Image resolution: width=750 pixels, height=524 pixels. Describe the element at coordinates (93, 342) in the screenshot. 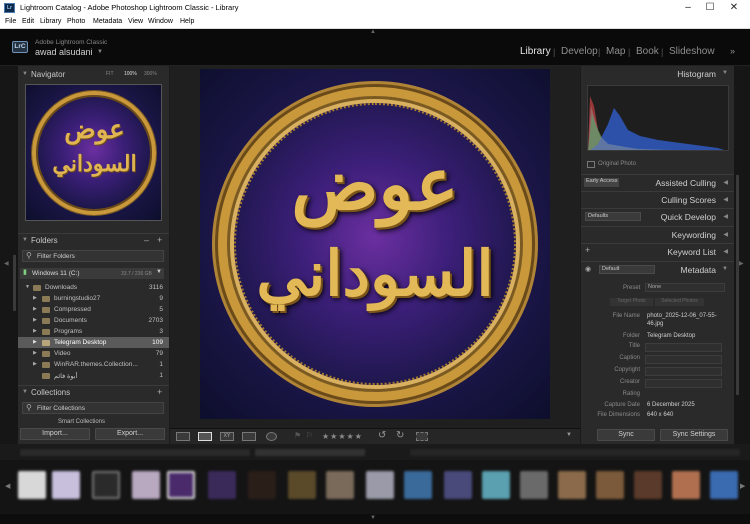

I see `folder-row-selected: ▶ Telegram Desktop 109` at that location.